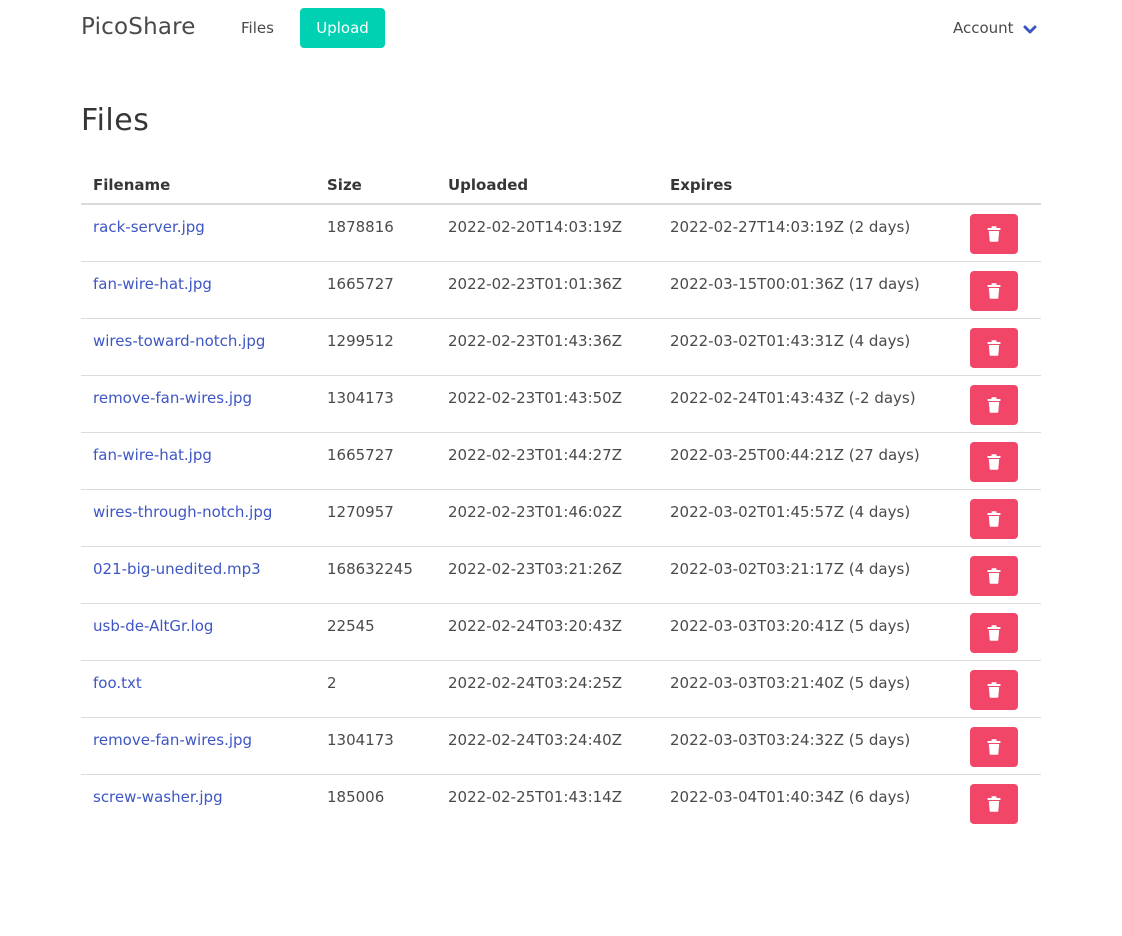 Image resolution: width=1122 pixels, height=936 pixels. What do you see at coordinates (342, 28) in the screenshot?
I see `upload-button: Upload` at bounding box center [342, 28].